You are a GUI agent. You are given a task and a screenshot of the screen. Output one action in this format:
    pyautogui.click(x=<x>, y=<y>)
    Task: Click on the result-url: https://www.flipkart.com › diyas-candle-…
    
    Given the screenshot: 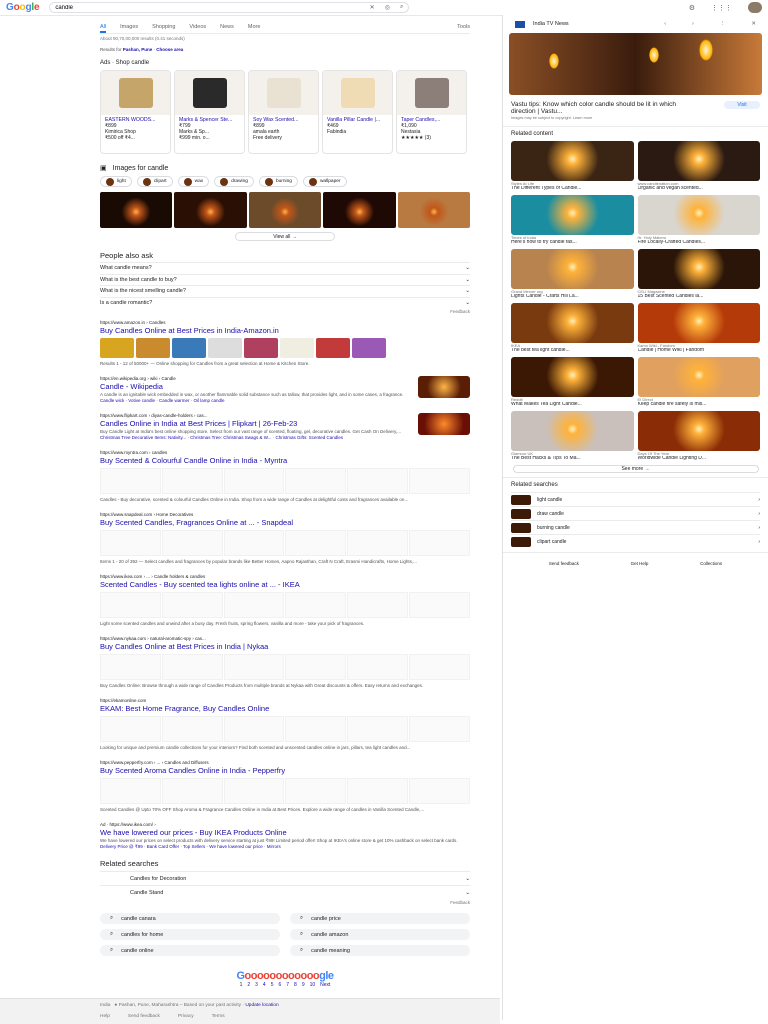 What is the action you would take?
    pyautogui.click(x=285, y=415)
    